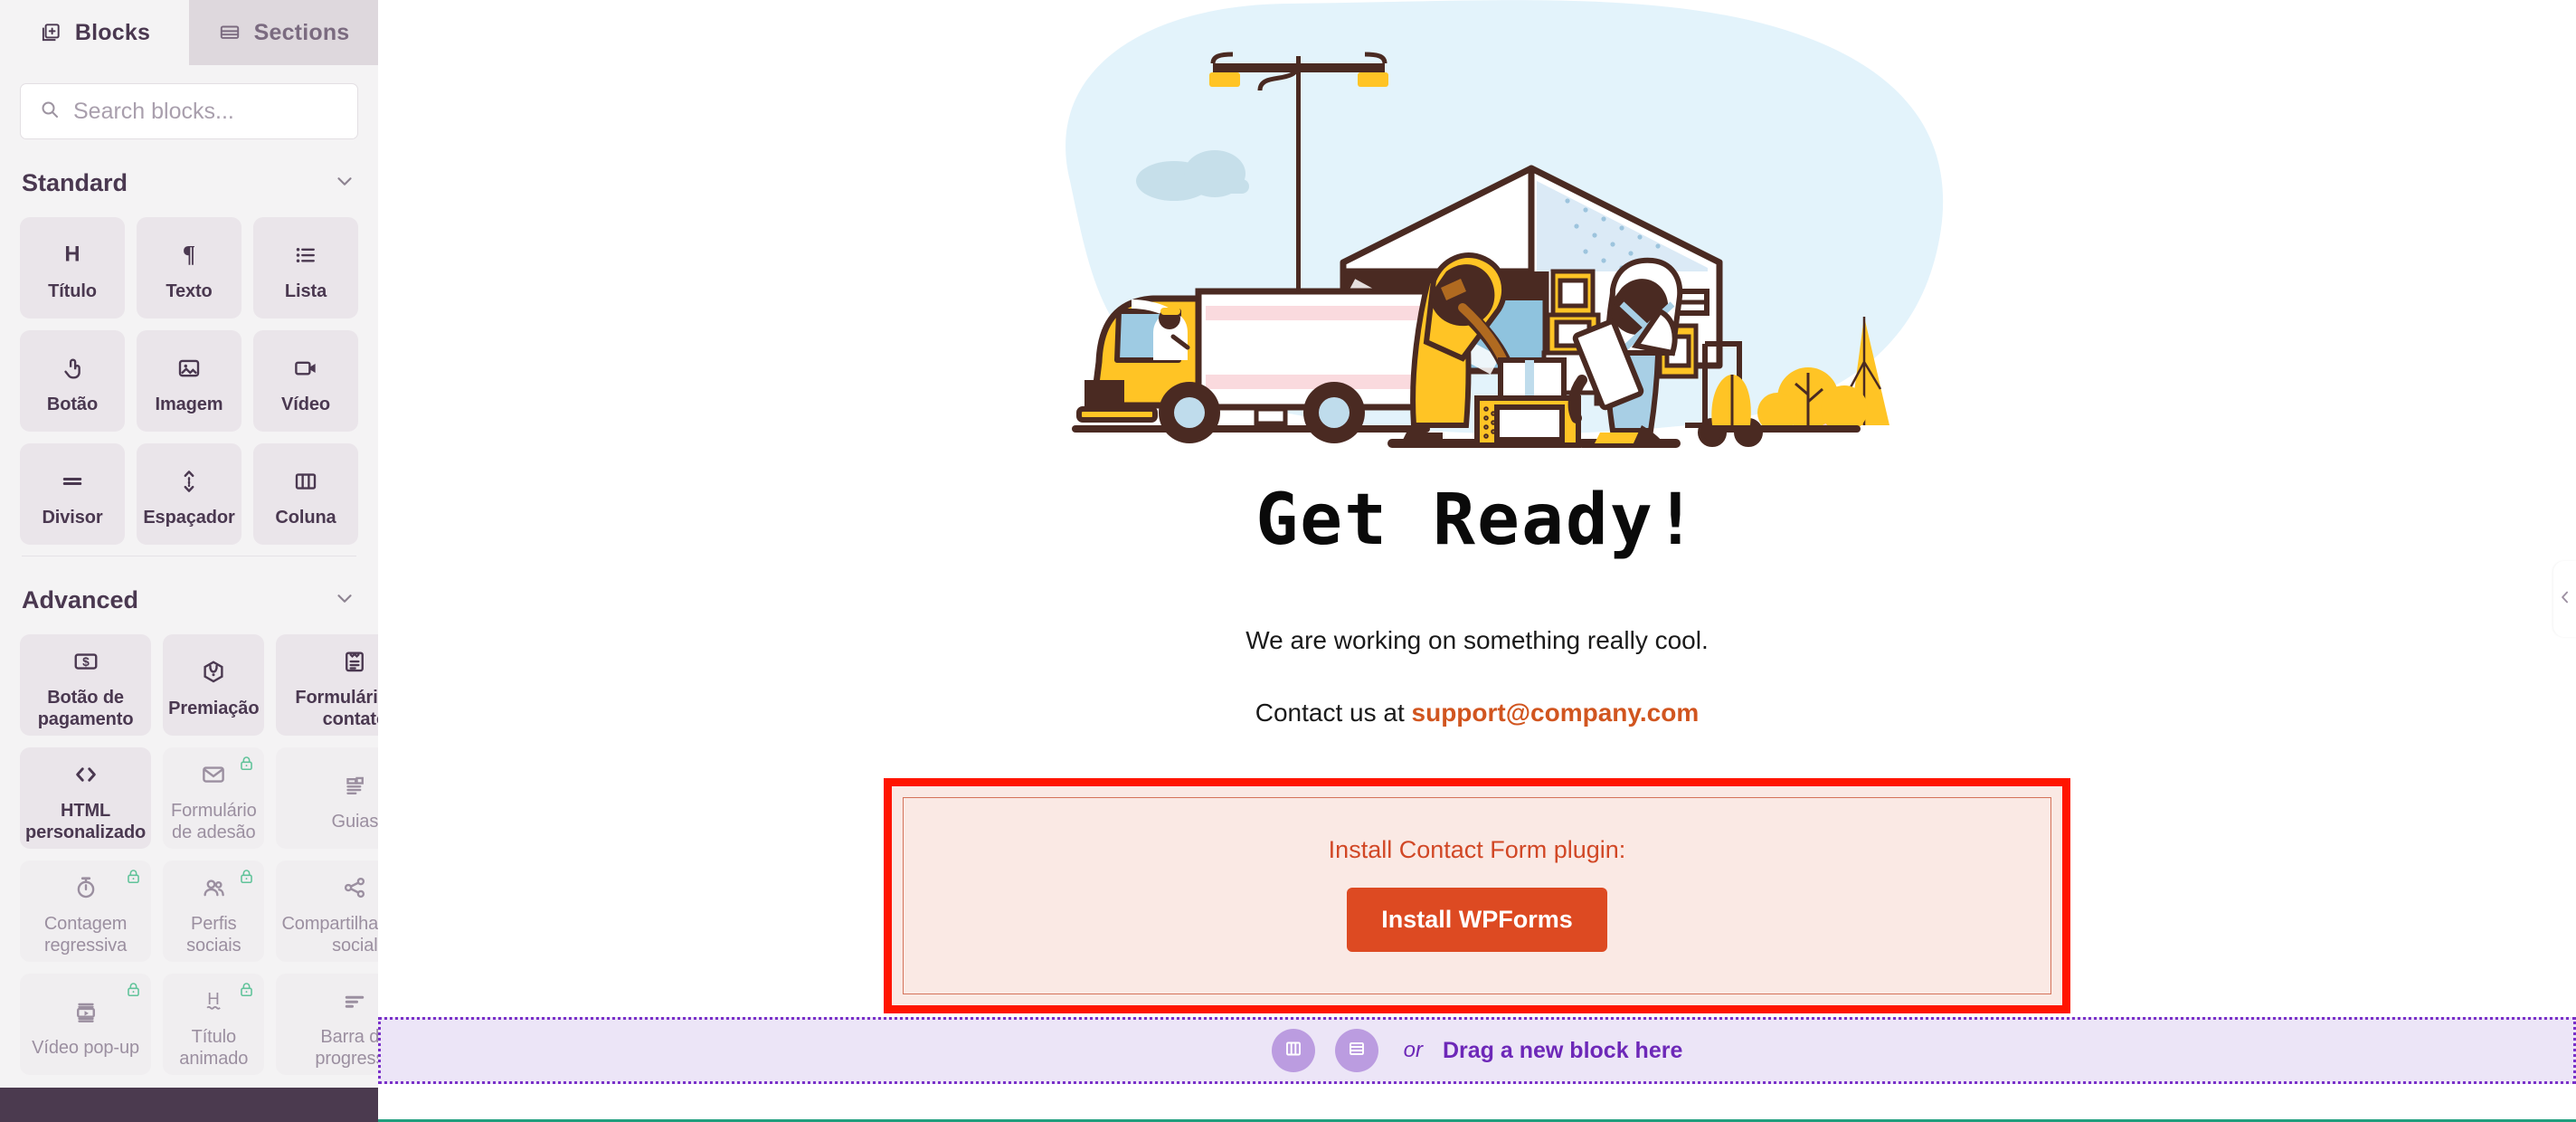 Image resolution: width=2576 pixels, height=1122 pixels. What do you see at coordinates (2565, 599) in the screenshot?
I see `sidebar-collapse-handle` at bounding box center [2565, 599].